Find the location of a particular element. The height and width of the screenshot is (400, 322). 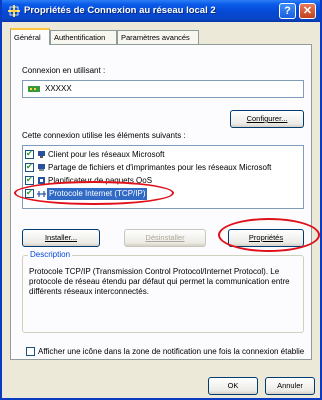

adapter-field: XXXXX is located at coordinates (163, 89).